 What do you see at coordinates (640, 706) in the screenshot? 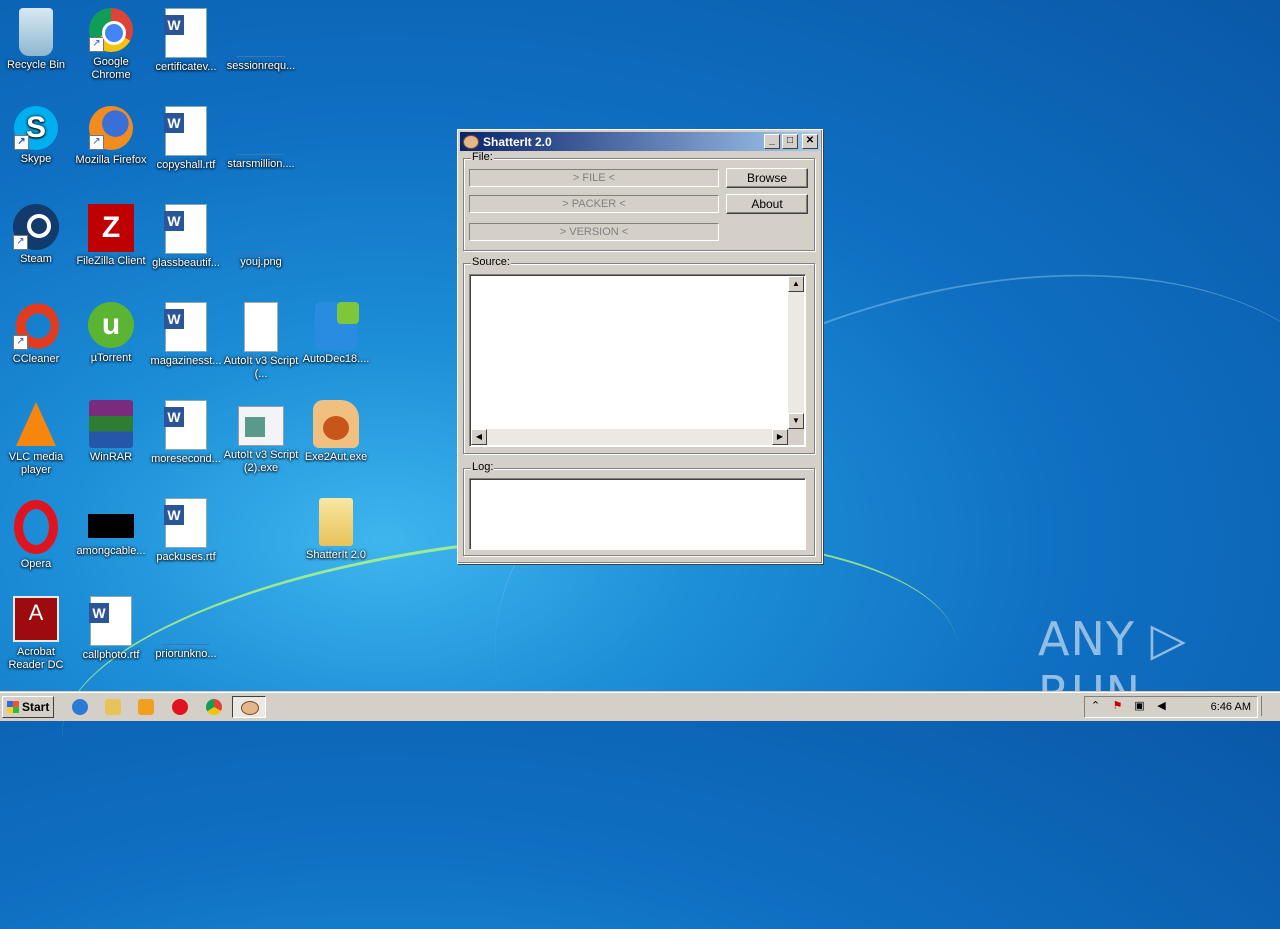
I see `taskbar: Start ⌃ ⚑ ▣ ◀ 6:46 AM` at bounding box center [640, 706].